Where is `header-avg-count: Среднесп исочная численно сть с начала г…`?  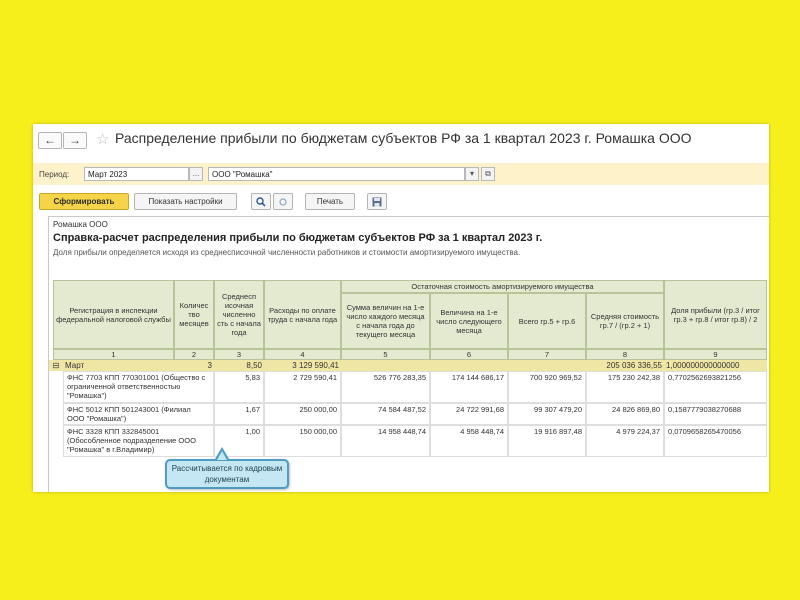
header-avg-count: Среднесп исочная численно сть с начала г… is located at coordinates (239, 314).